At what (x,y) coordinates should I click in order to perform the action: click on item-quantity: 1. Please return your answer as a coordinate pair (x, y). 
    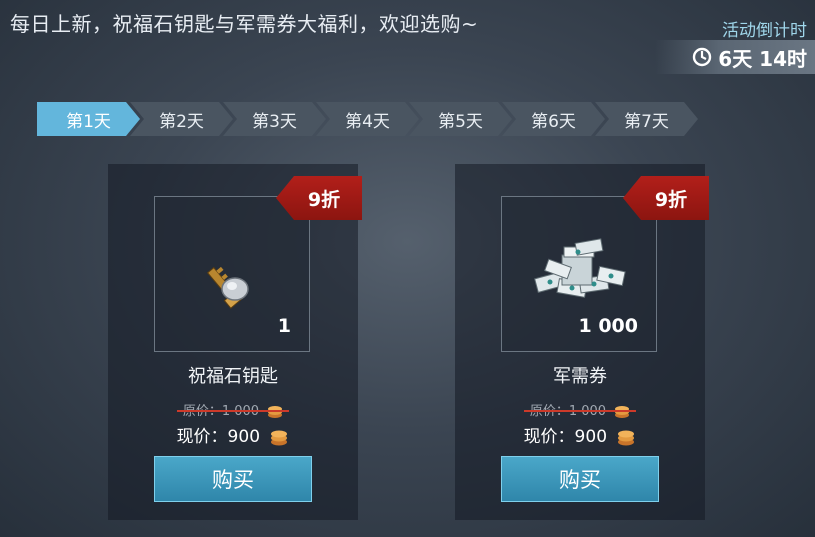
    Looking at the image, I should click on (284, 326).